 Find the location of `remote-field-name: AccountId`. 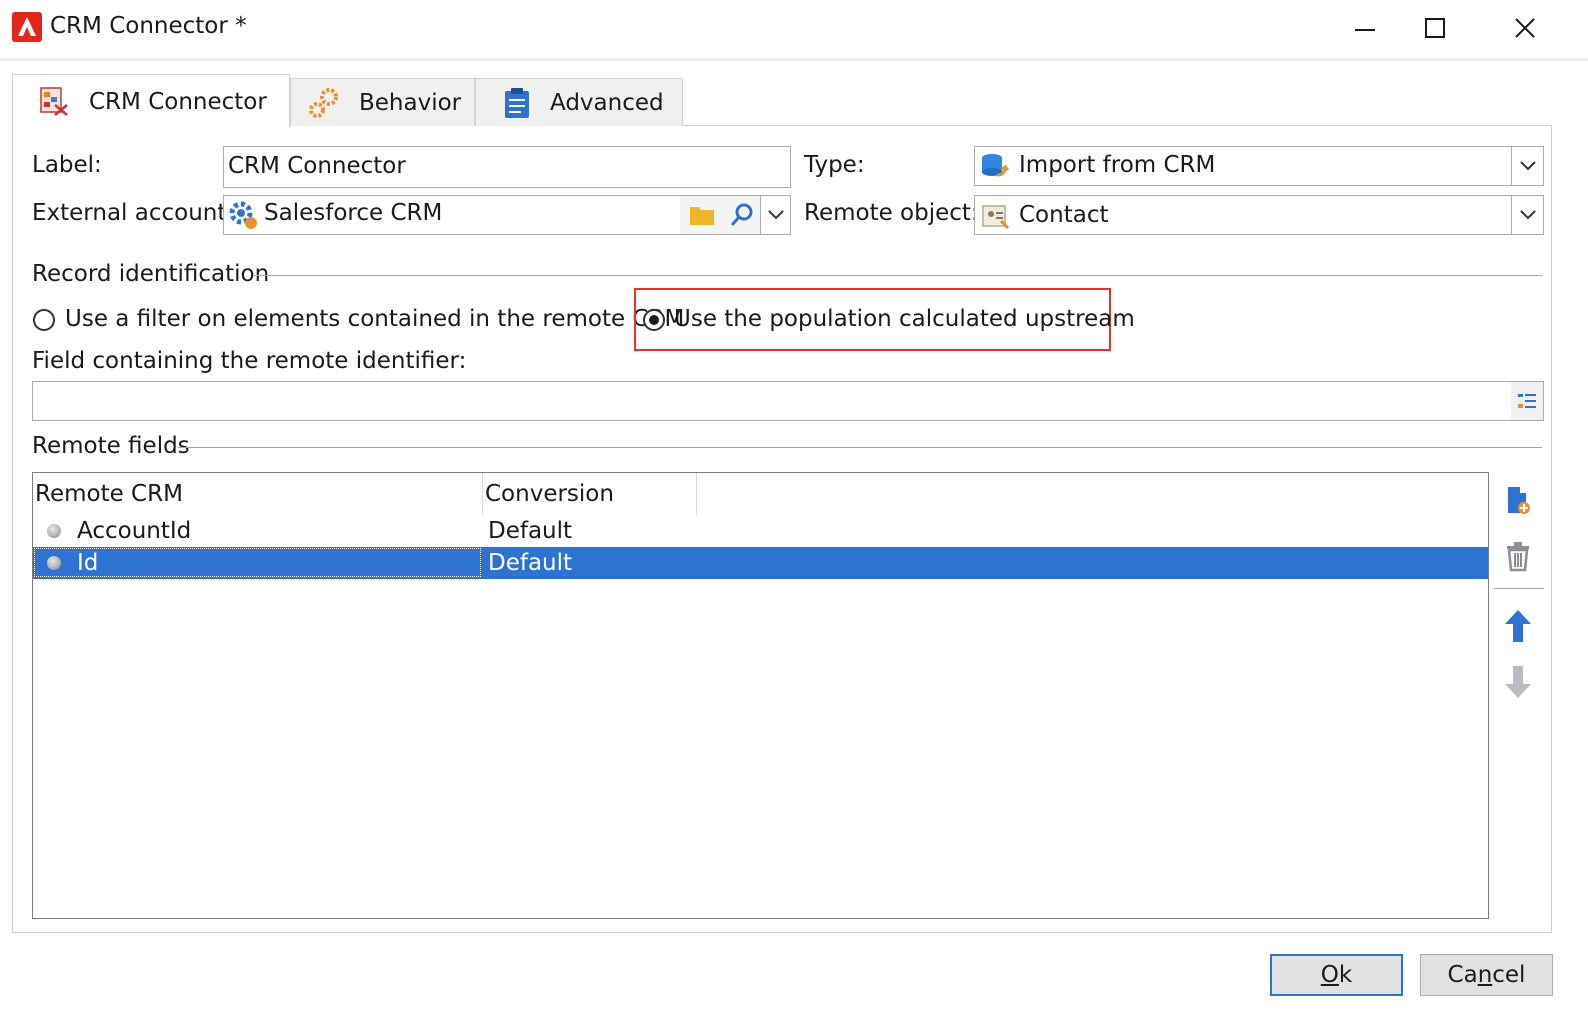

remote-field-name: AccountId is located at coordinates (134, 531).